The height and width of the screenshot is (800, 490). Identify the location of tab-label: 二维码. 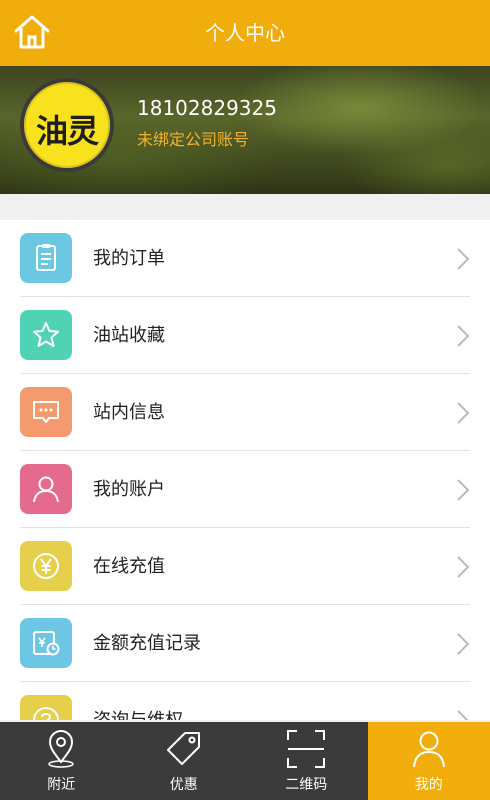
(306, 785).